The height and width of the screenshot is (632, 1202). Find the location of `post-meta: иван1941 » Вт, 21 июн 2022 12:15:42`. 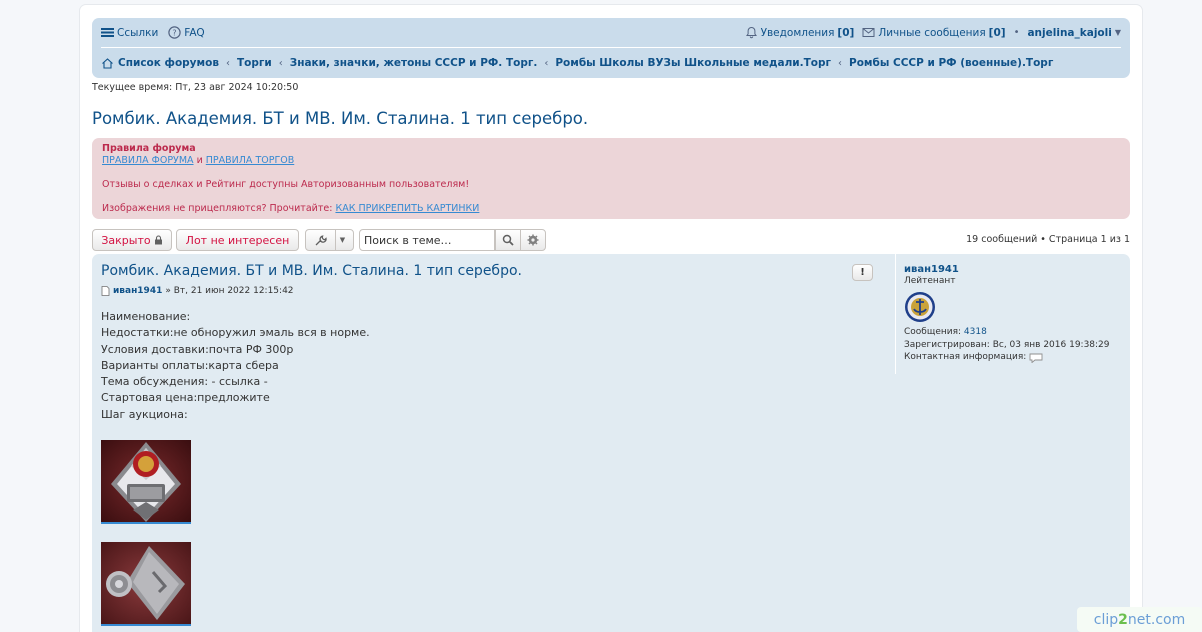

post-meta: иван1941 » Вт, 21 июн 2022 12:15:42 is located at coordinates (197, 291).